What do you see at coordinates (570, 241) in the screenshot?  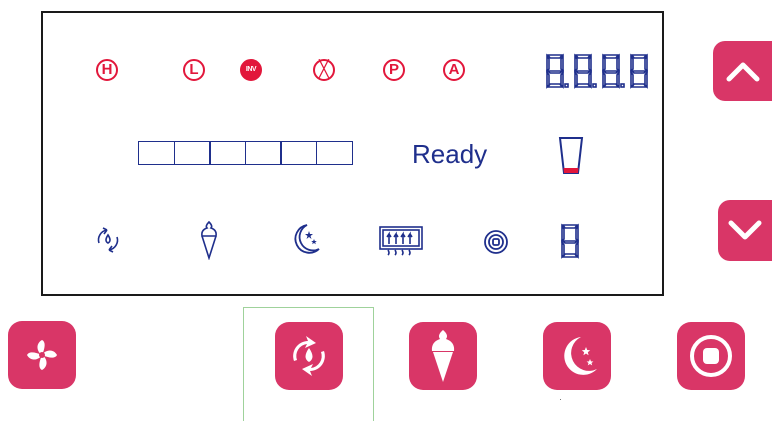 I see `single-digit-icon` at bounding box center [570, 241].